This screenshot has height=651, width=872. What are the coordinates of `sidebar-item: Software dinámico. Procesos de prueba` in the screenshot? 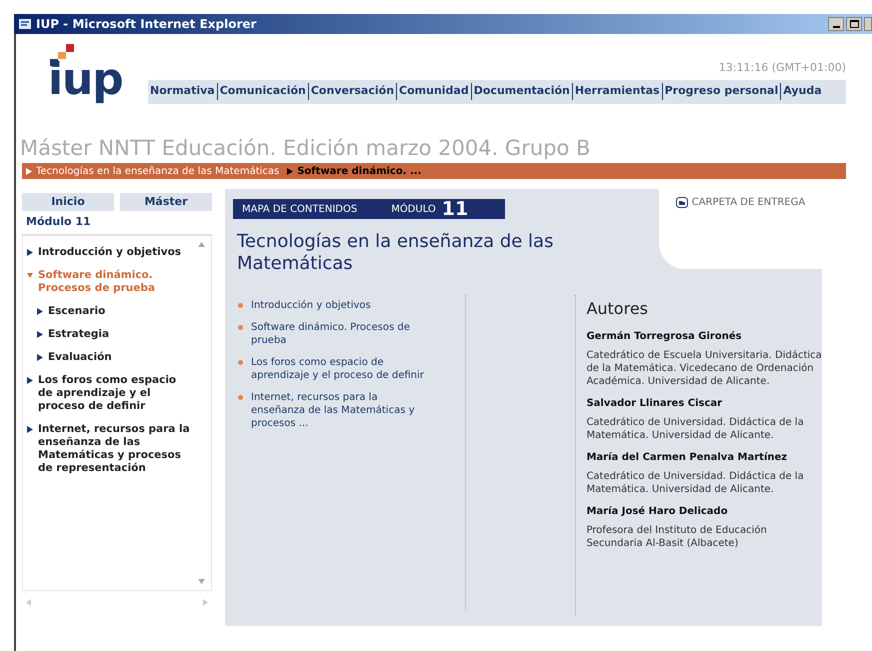 It's located at (115, 281).